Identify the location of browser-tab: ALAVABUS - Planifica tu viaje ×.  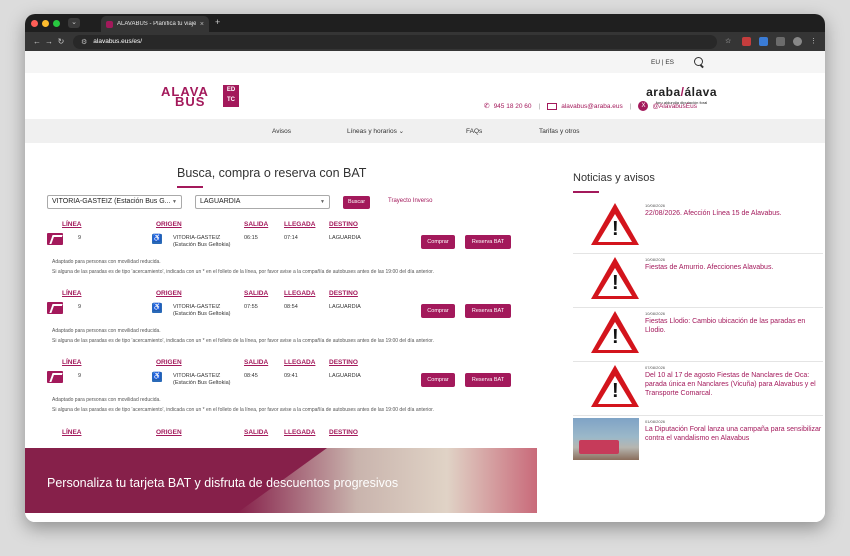
(155, 24).